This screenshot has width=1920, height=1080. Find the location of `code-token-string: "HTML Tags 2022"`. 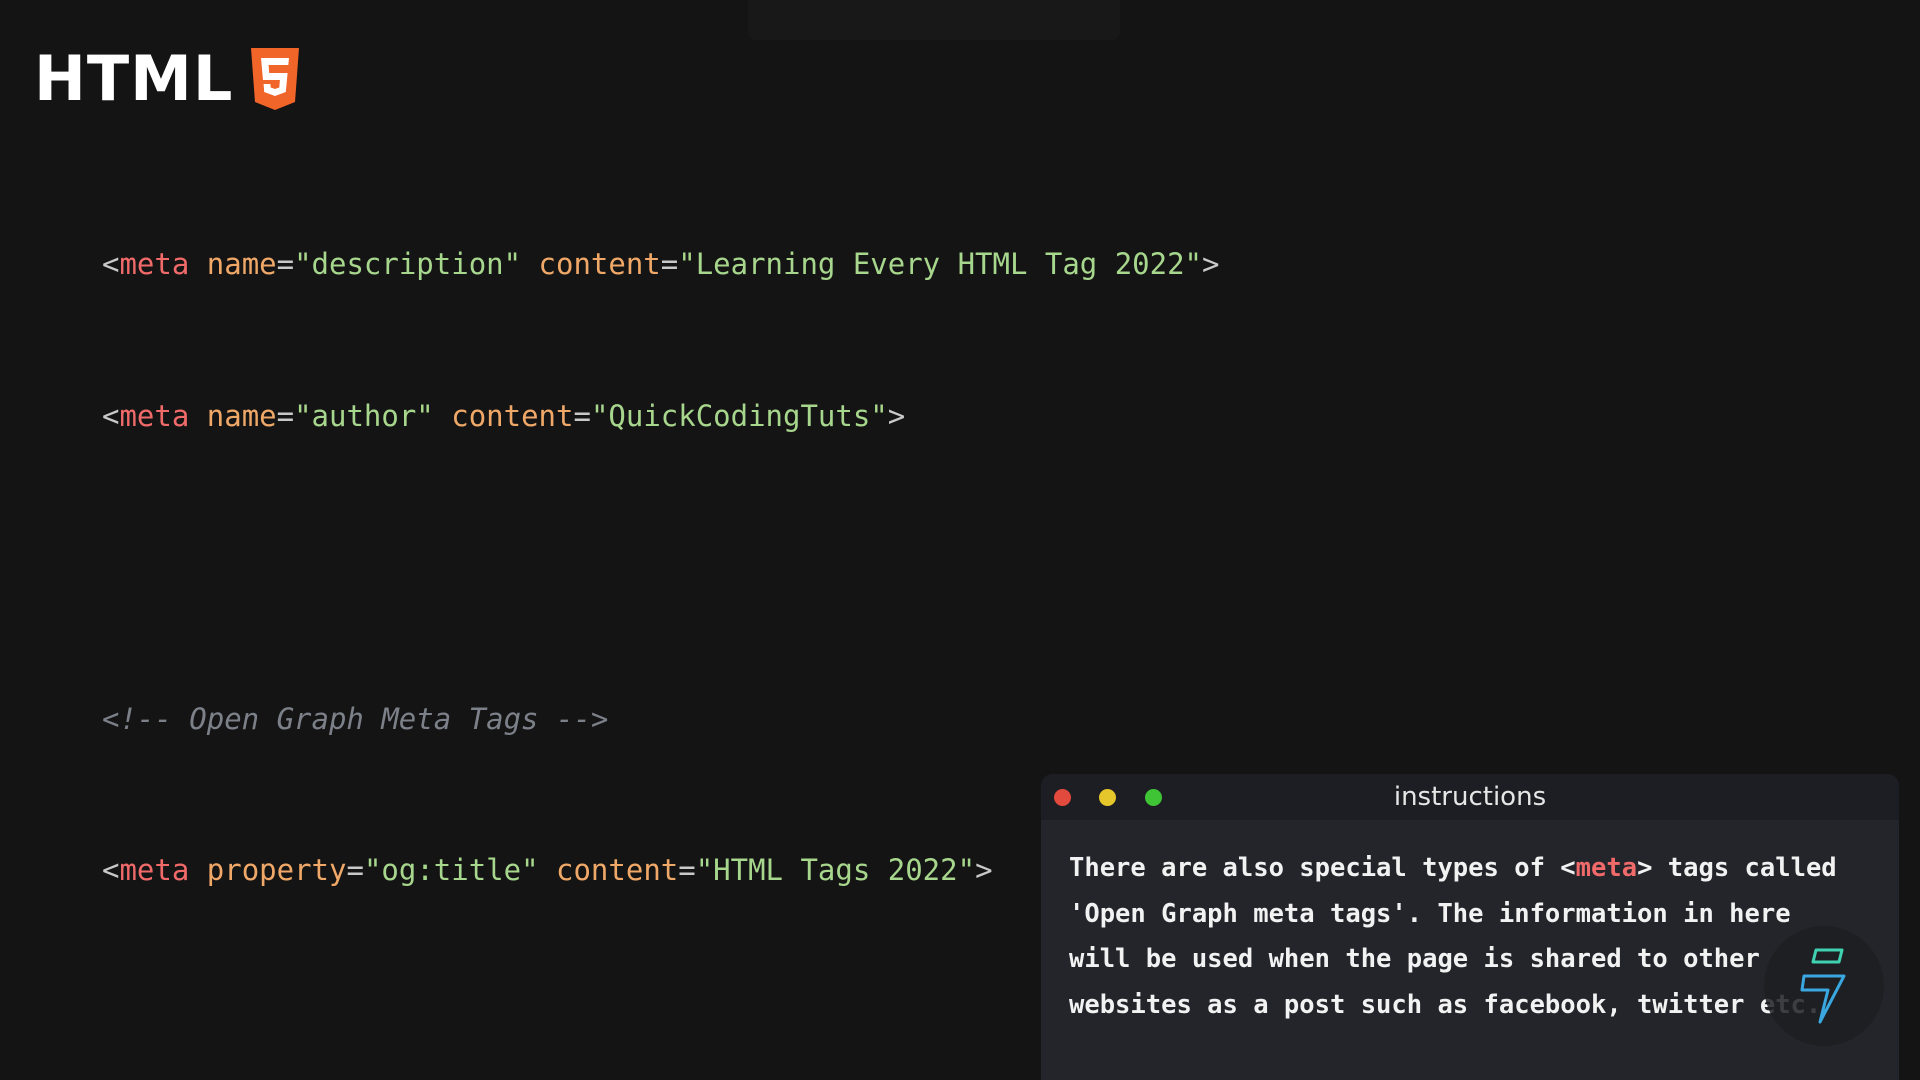

code-token-string: "HTML Tags 2022" is located at coordinates (835, 870).